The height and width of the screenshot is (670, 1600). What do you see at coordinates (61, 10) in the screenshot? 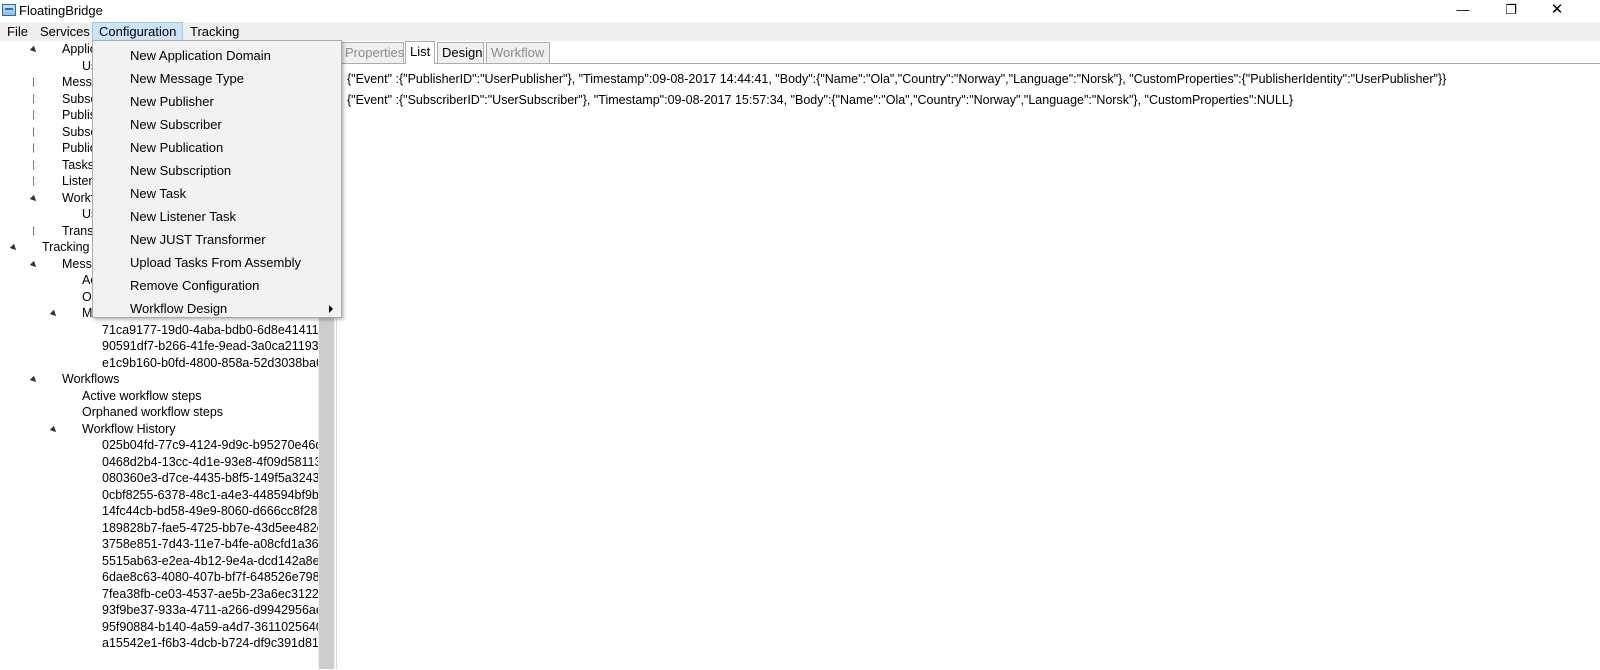
I see `window-title: FloatingBridge` at bounding box center [61, 10].